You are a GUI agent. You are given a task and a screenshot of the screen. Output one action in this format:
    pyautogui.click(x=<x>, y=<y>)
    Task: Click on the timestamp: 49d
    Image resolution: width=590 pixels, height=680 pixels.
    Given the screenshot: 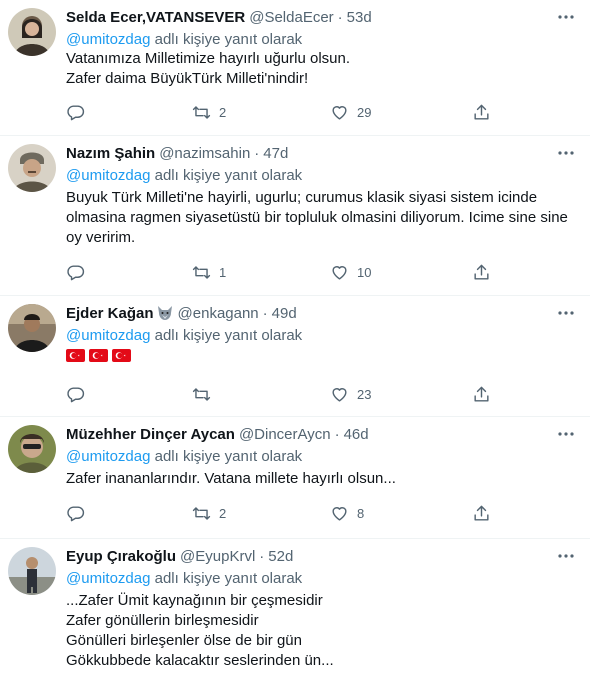 What is the action you would take?
    pyautogui.click(x=284, y=313)
    